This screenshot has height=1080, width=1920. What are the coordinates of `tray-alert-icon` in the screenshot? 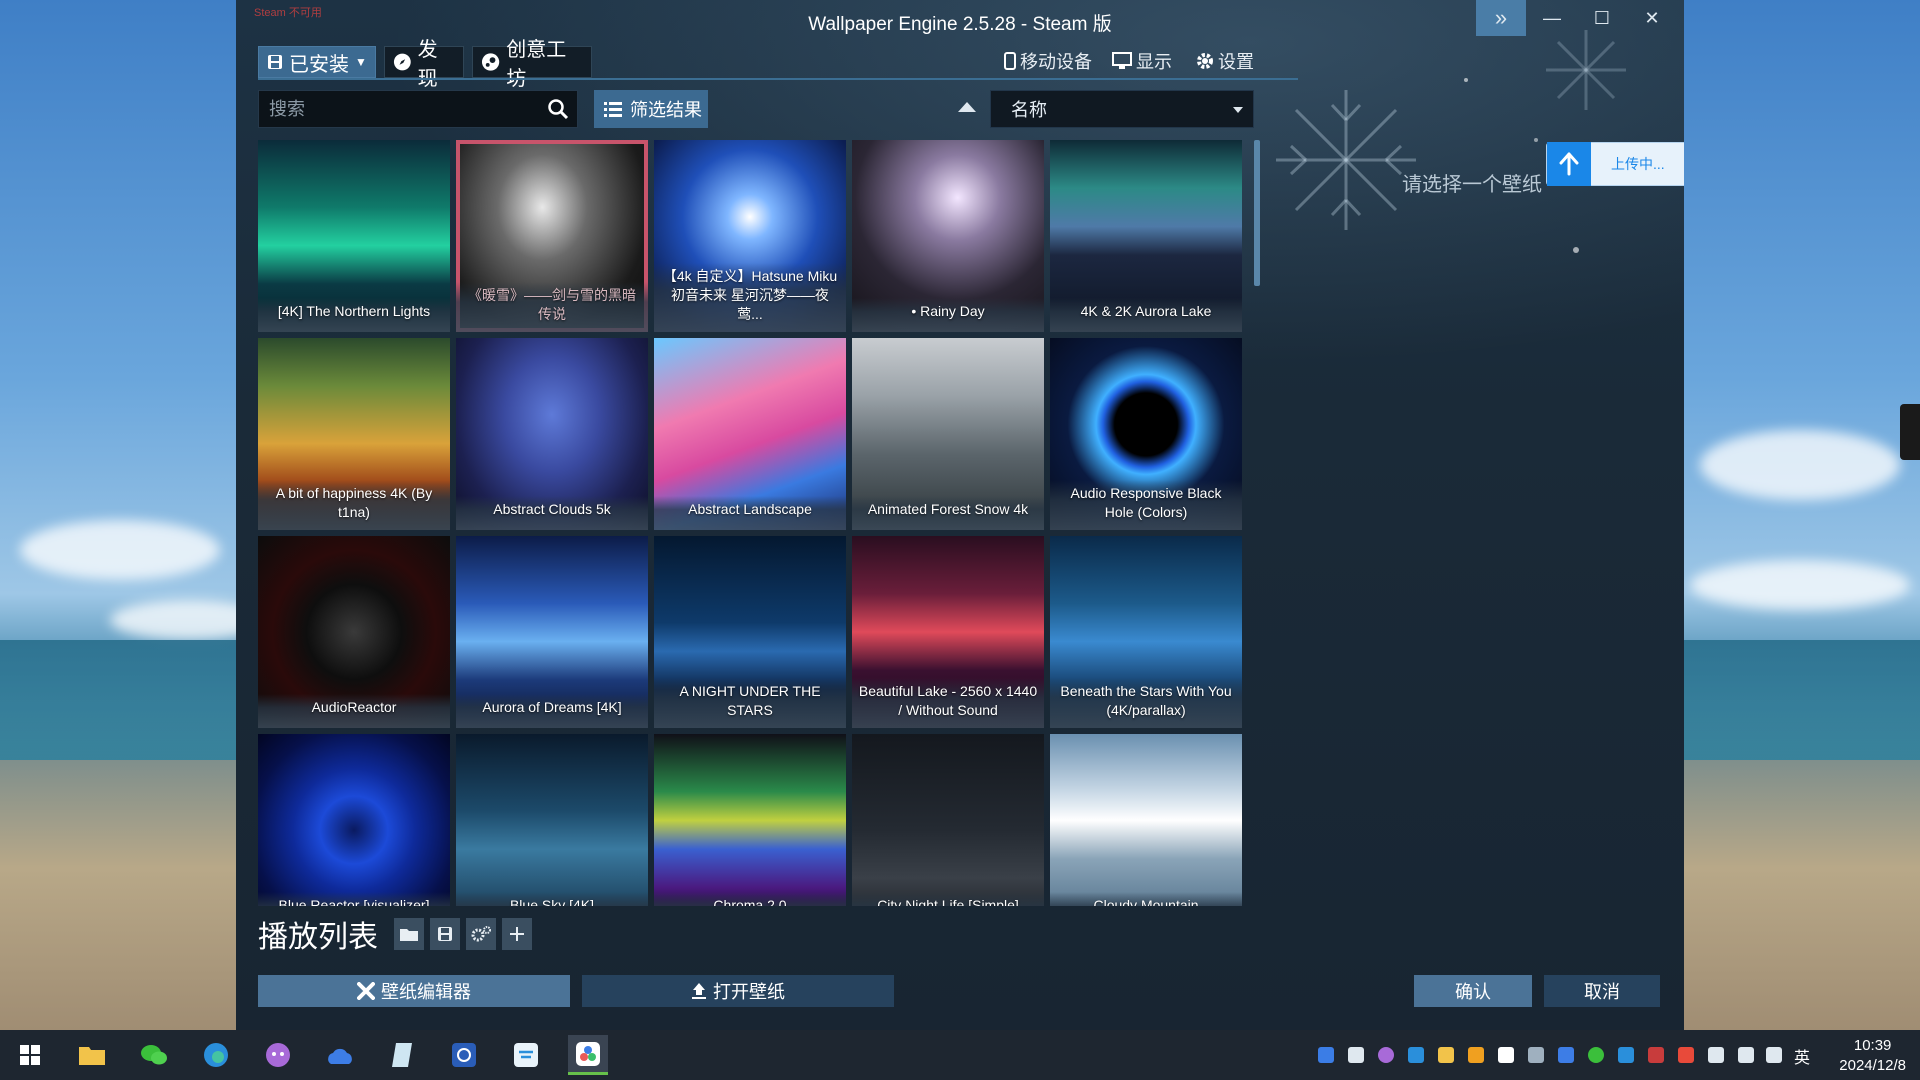 It's located at (1656, 1055).